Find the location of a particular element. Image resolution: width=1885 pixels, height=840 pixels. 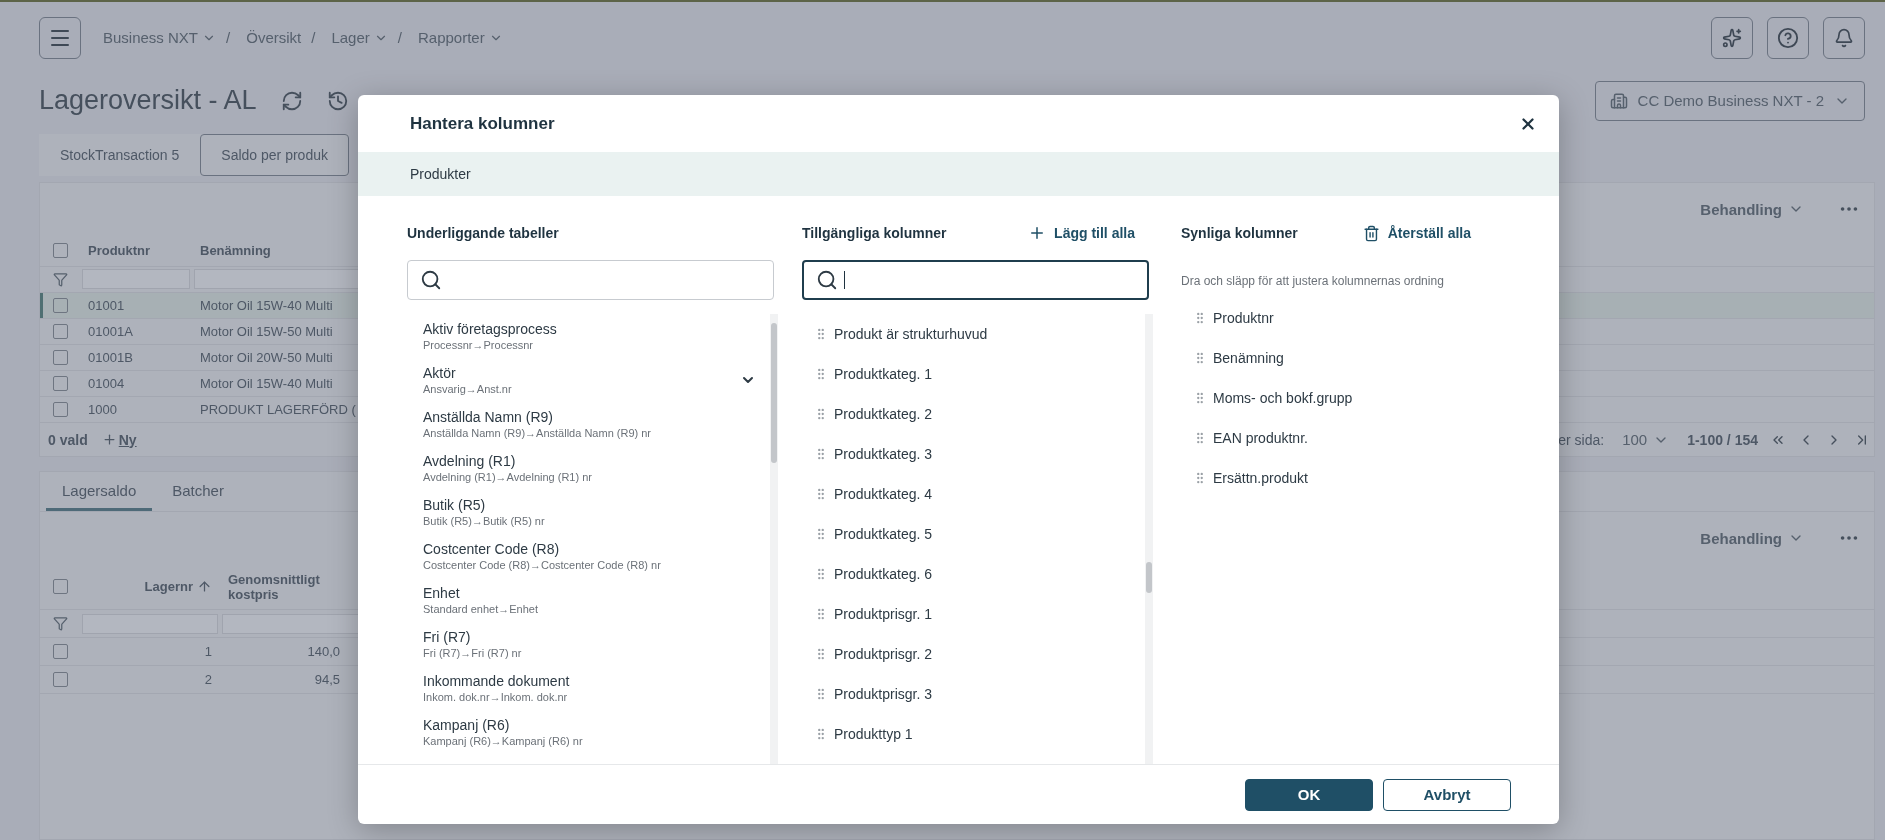

column-list-item: Produktprisgr. 3 is located at coordinates (973, 694).